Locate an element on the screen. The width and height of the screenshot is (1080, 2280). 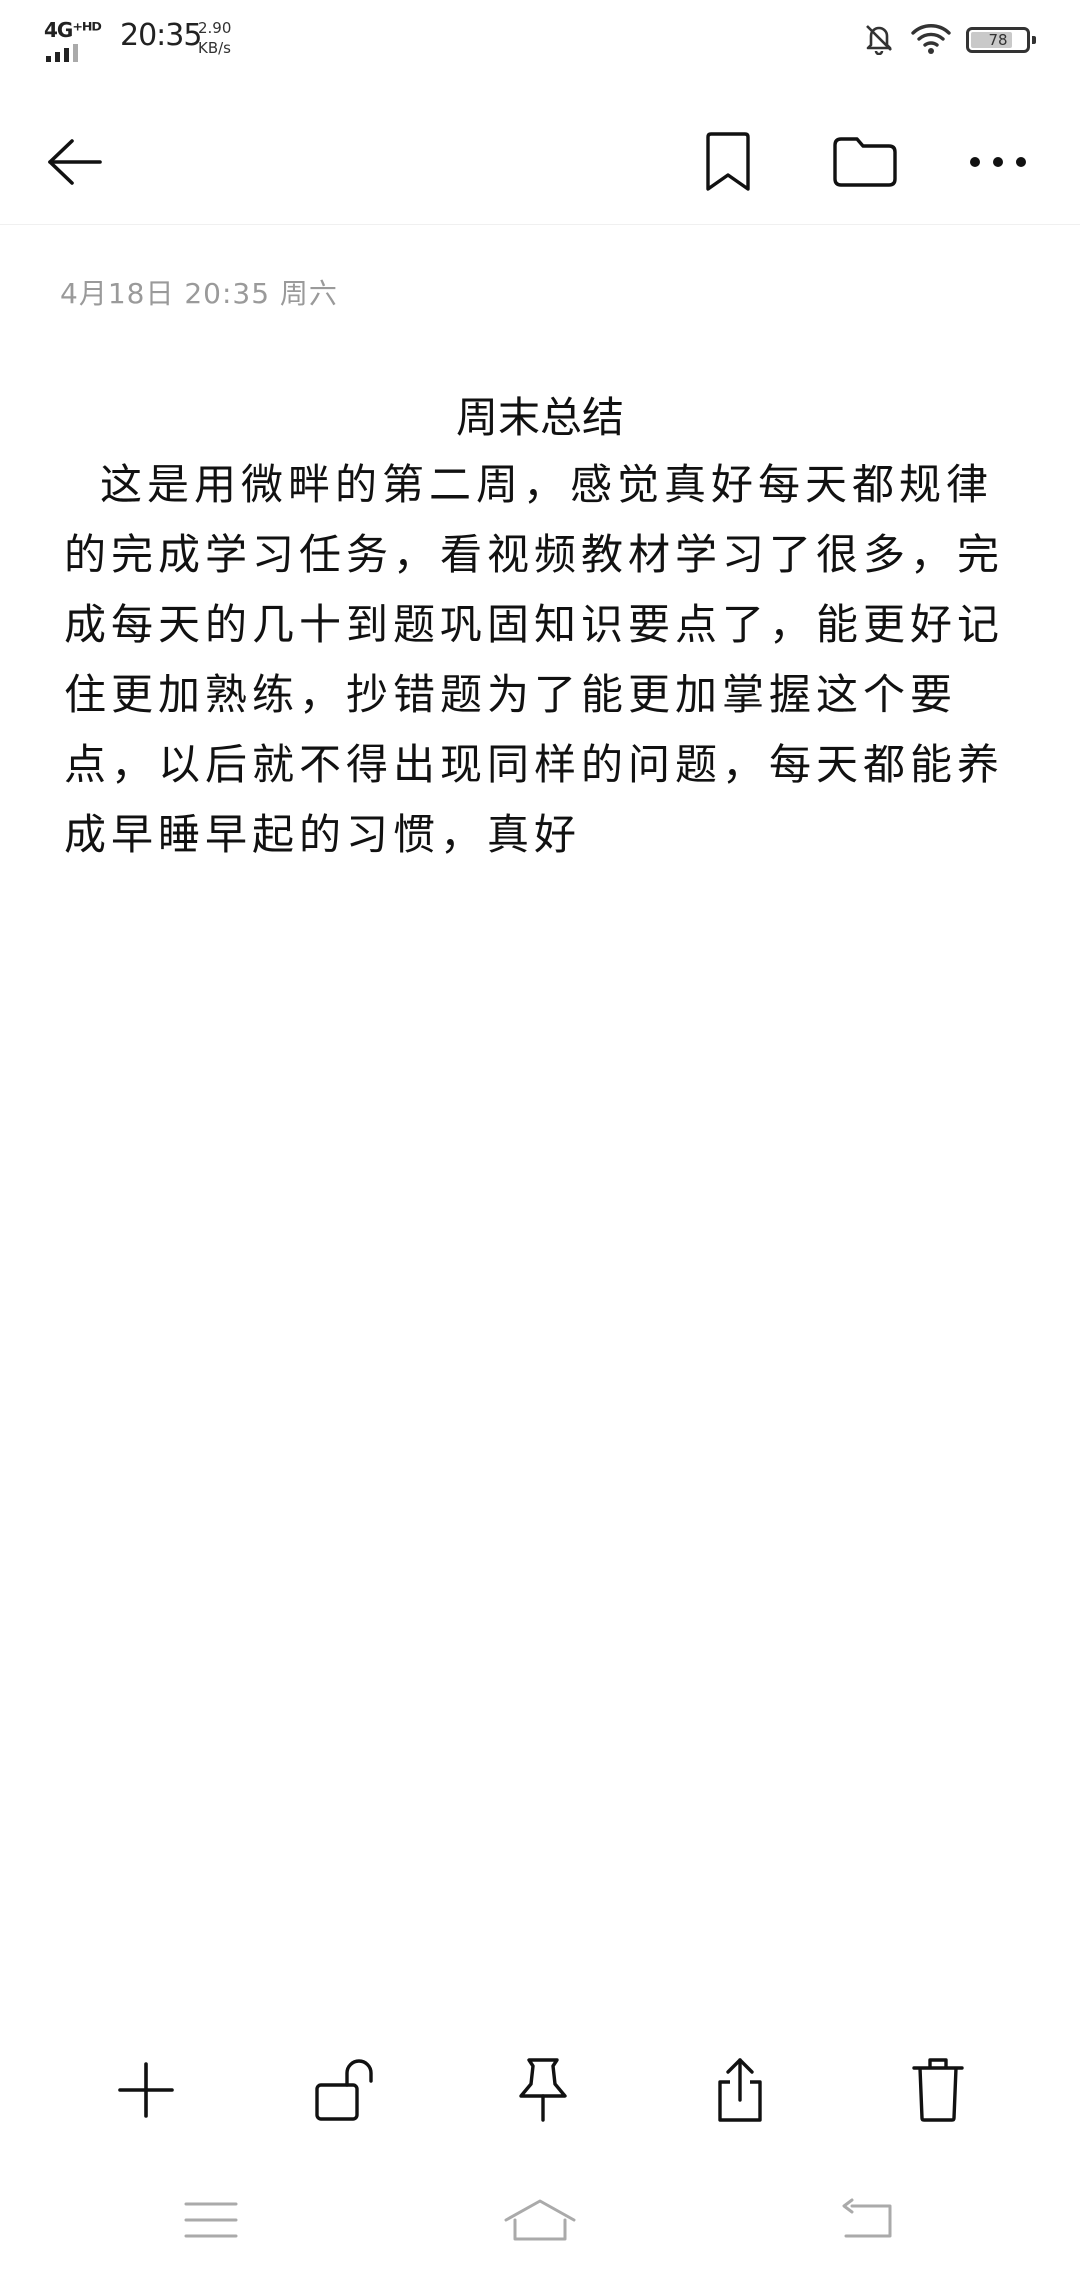
arrow-left-icon is located at coordinates (74, 162).